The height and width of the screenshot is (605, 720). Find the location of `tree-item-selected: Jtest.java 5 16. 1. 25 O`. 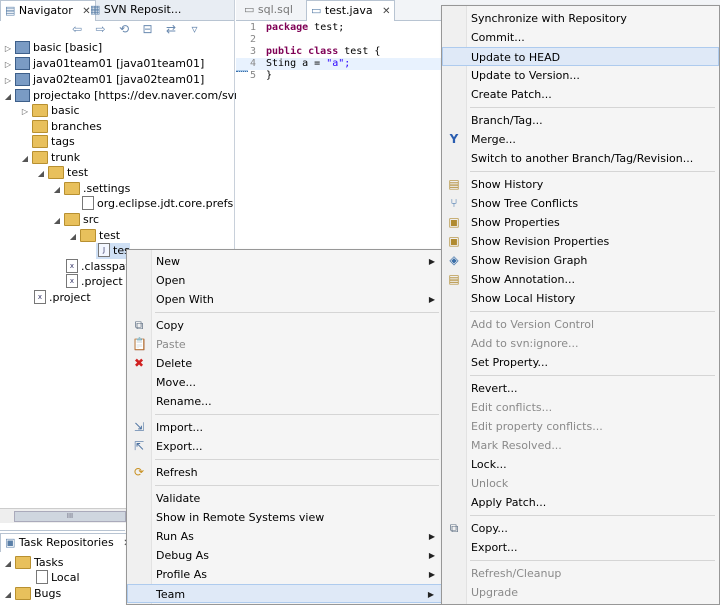

tree-item-selected: Jtest.java 5 16. 1. 25 O is located at coordinates (113, 251).